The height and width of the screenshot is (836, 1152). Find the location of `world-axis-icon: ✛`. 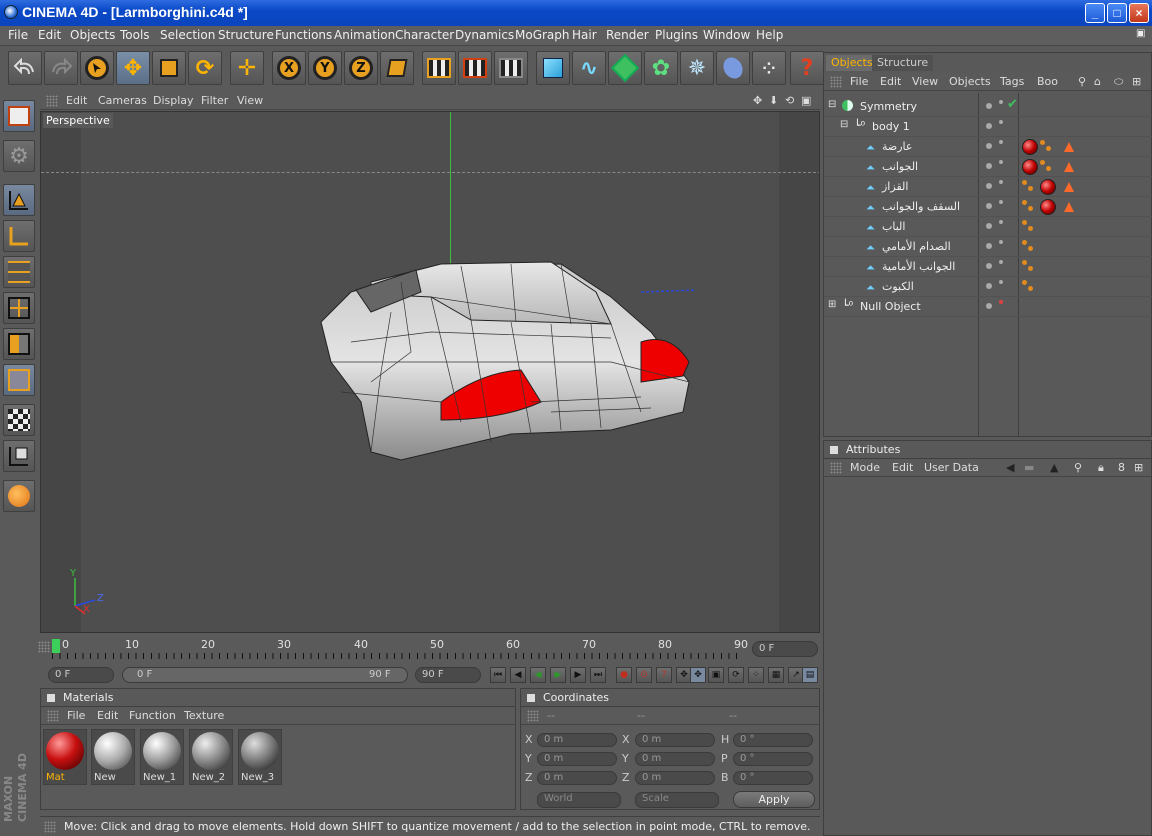

world-axis-icon: ✛ is located at coordinates (247, 68).